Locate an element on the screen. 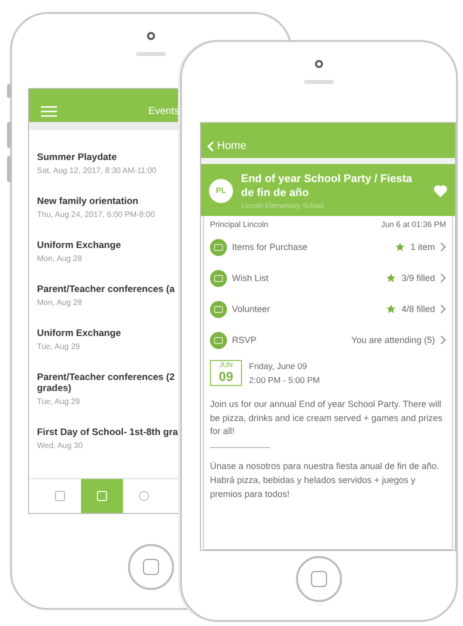  event-date: Sat, Aug 12, 2017, 8:30 AM-11:00 is located at coordinates (97, 170).